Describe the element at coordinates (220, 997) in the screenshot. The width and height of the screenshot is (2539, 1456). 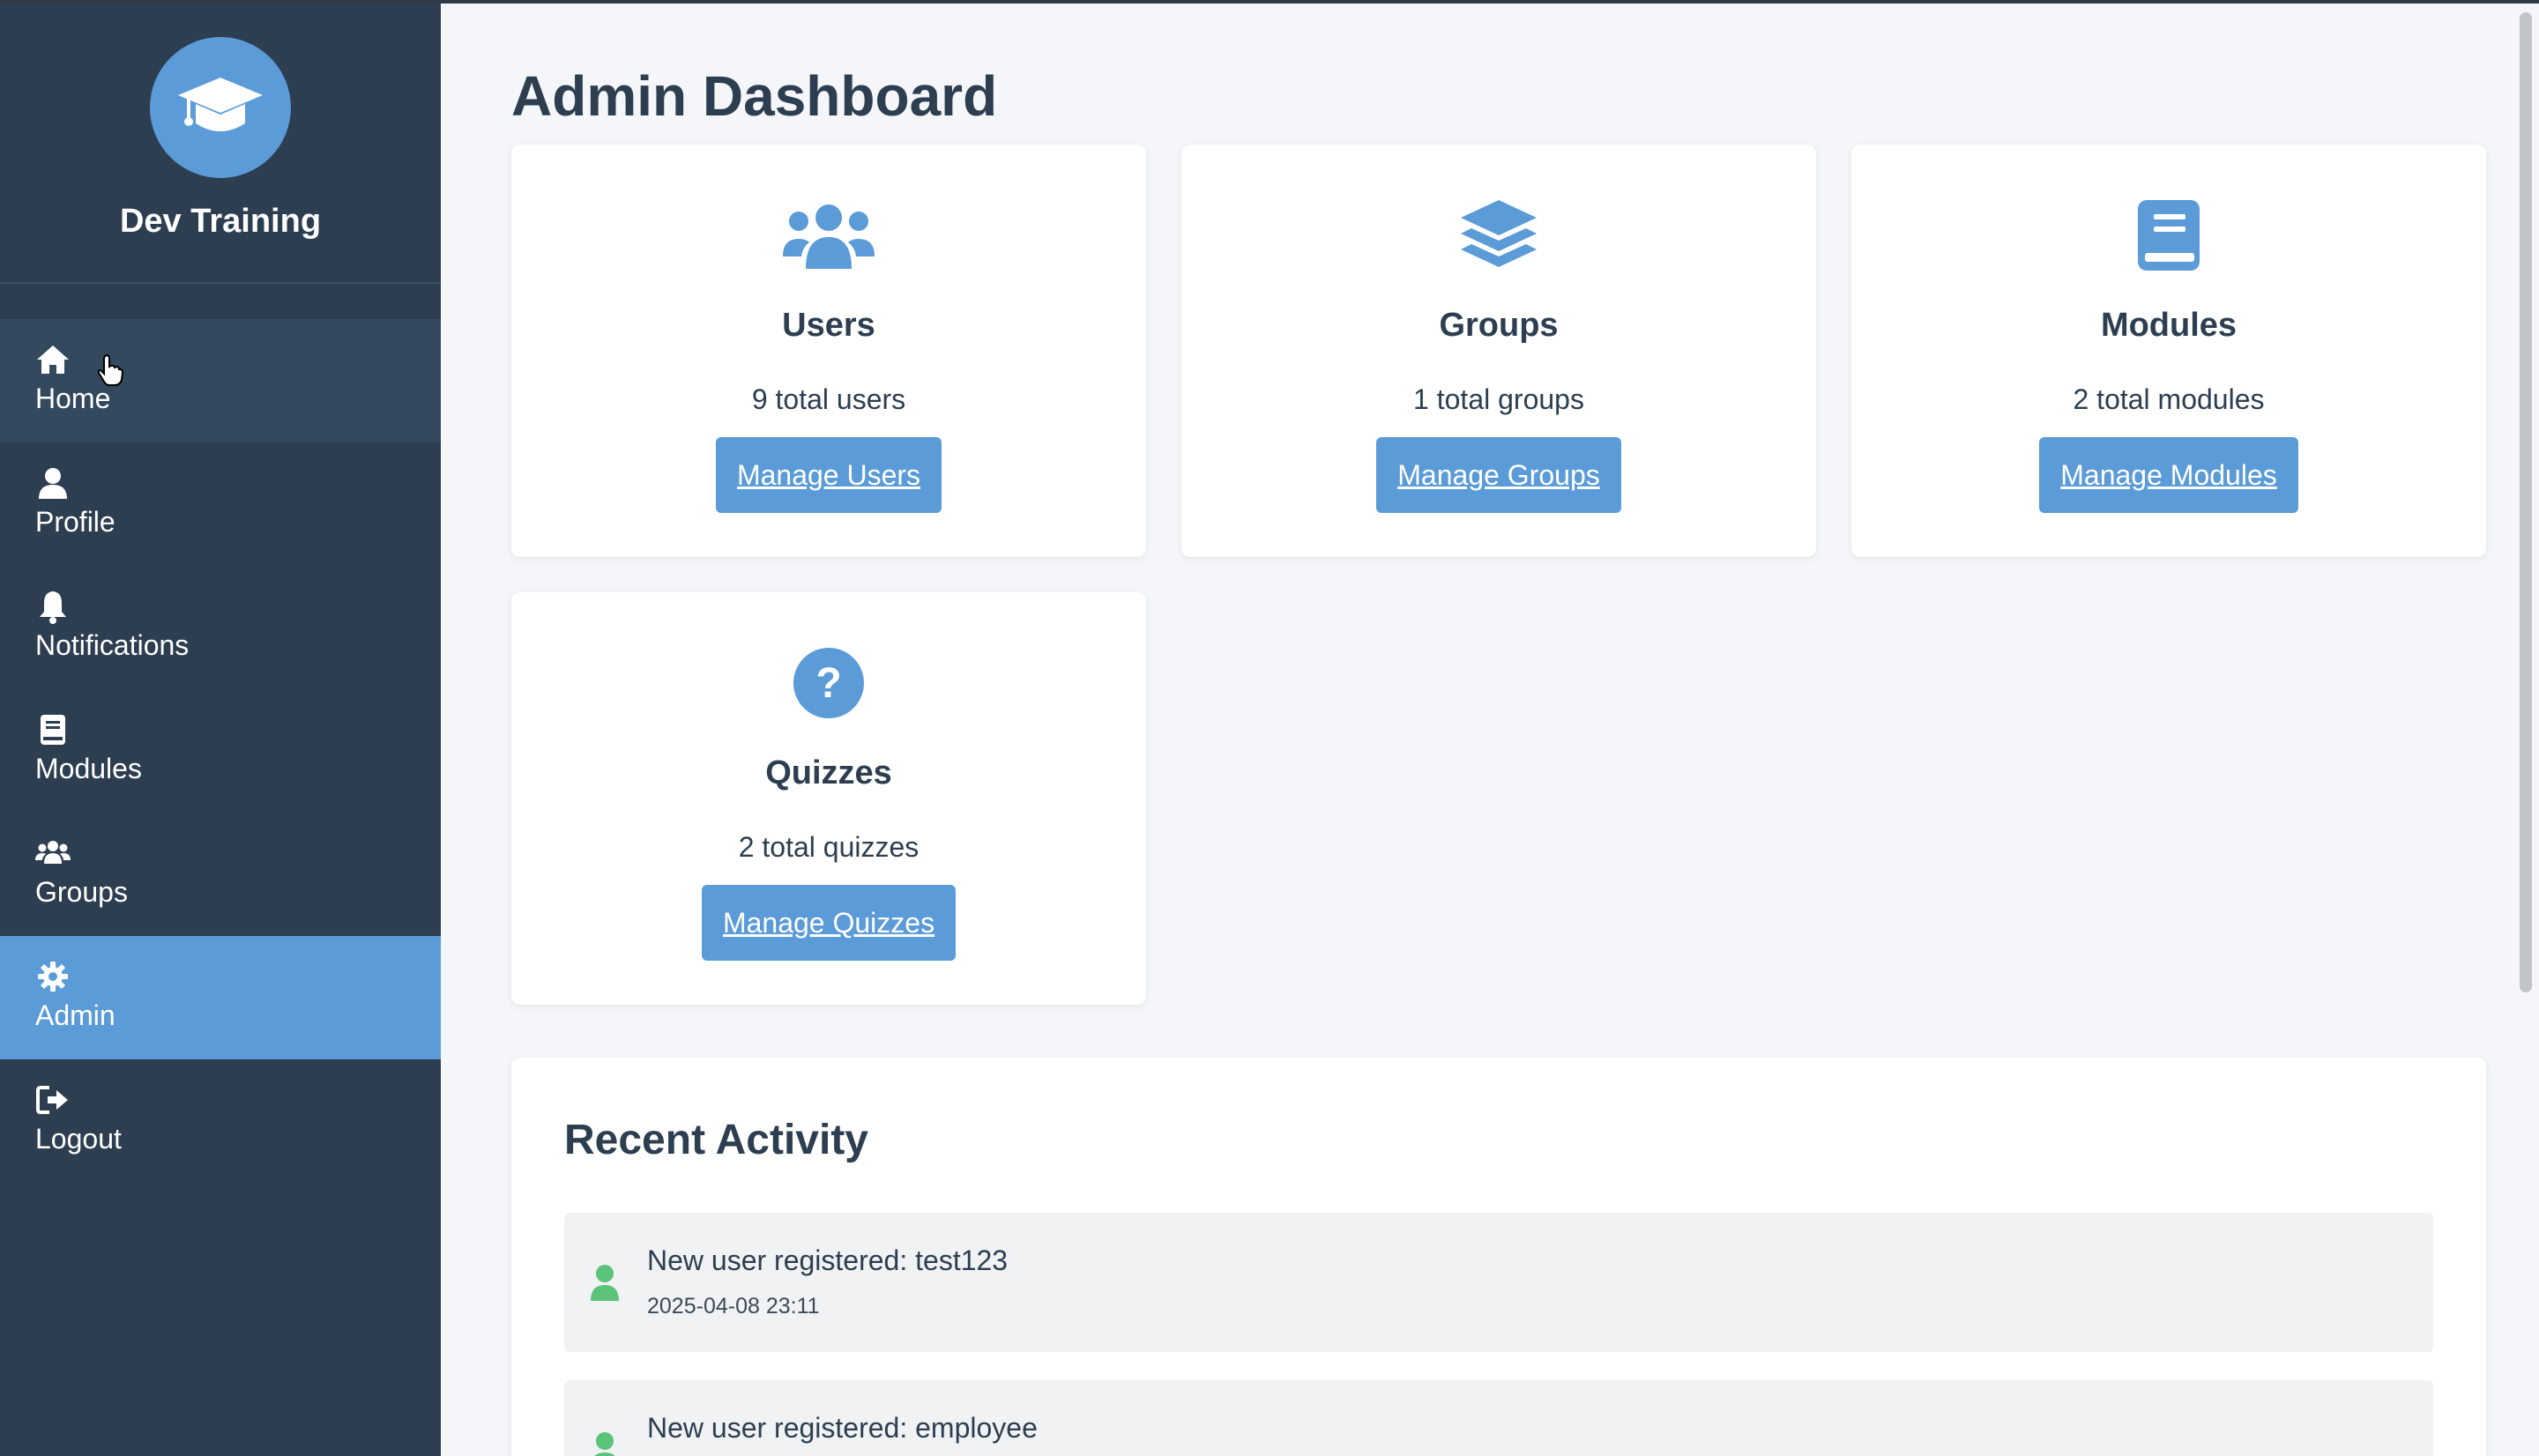
I see `sidebar-item-admin: Admin` at that location.